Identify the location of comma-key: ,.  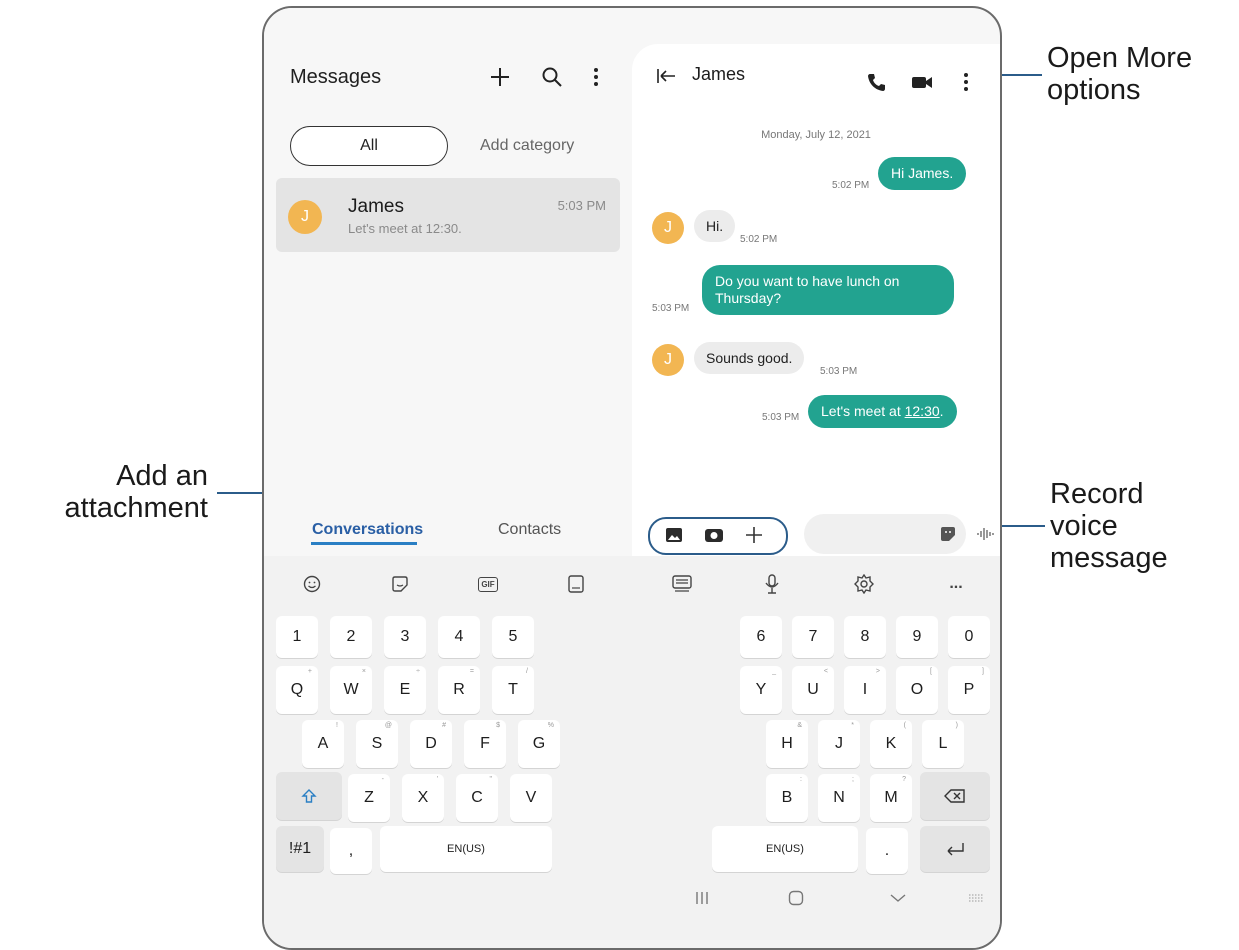
(351, 851).